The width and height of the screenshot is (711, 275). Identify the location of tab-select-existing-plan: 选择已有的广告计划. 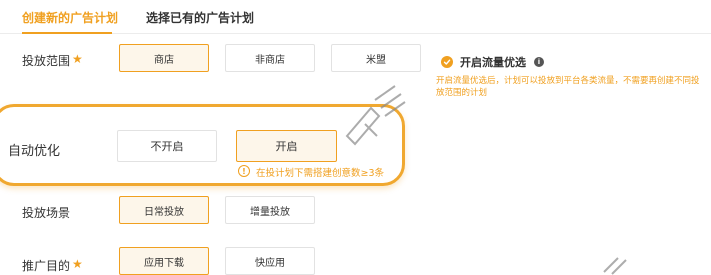
(200, 17).